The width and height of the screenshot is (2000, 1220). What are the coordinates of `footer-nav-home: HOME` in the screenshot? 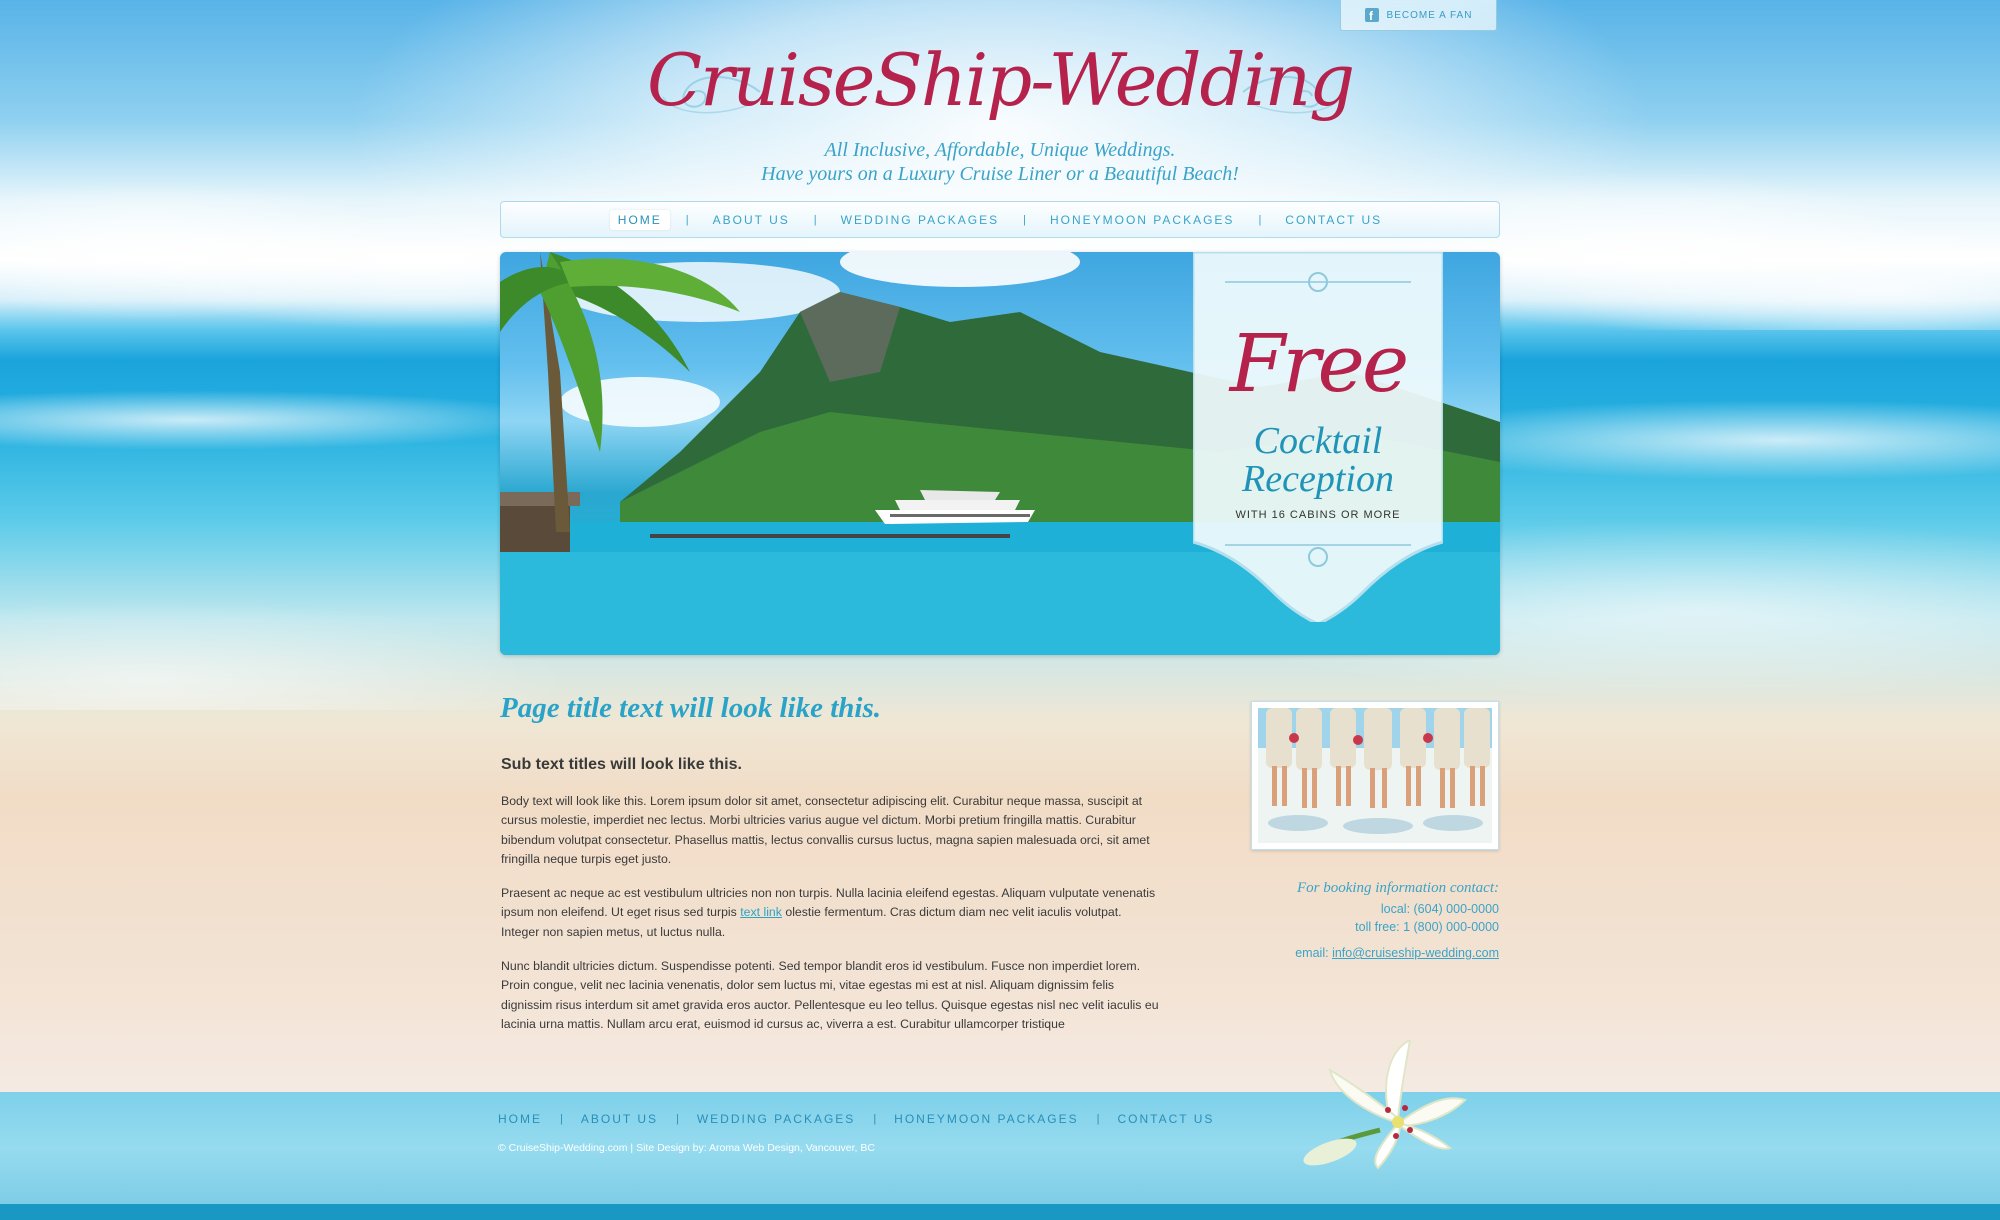 It's located at (520, 1119).